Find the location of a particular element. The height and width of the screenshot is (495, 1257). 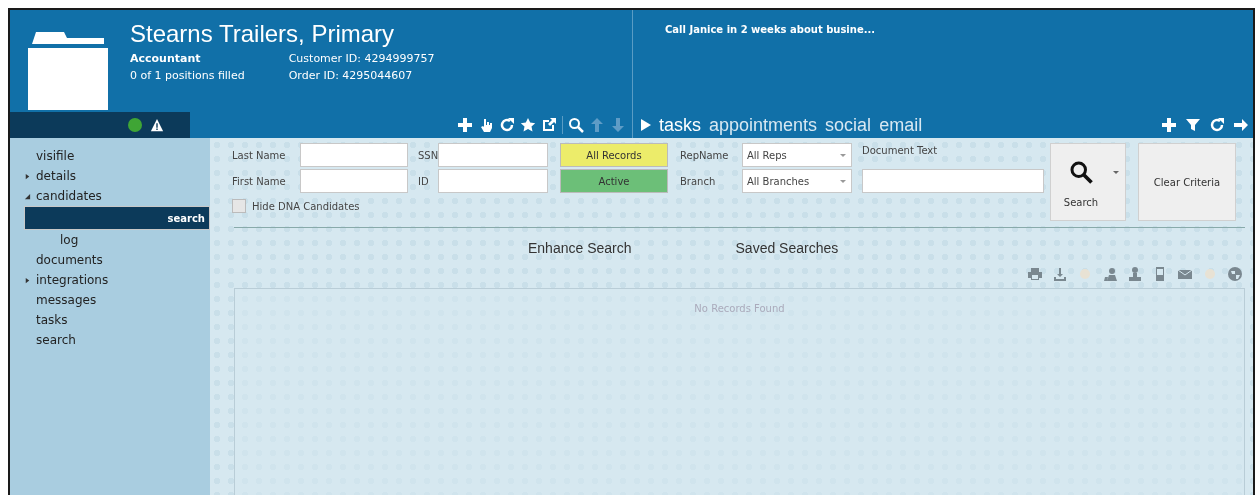

play-icon is located at coordinates (646, 125).